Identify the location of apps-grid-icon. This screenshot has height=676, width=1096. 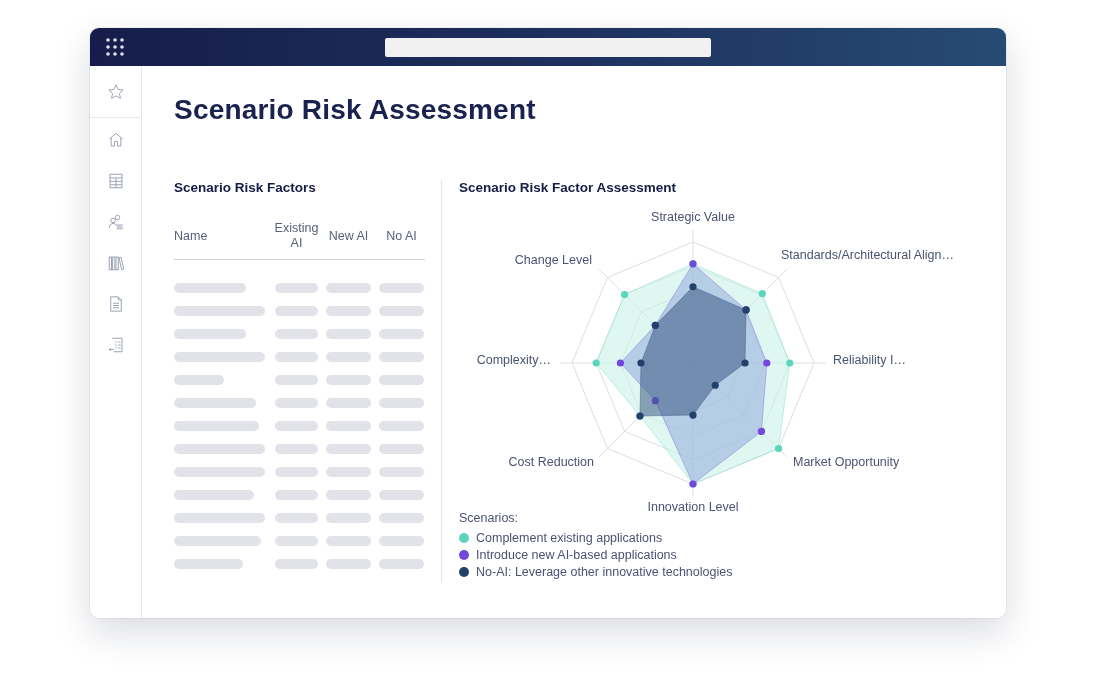
(115, 47).